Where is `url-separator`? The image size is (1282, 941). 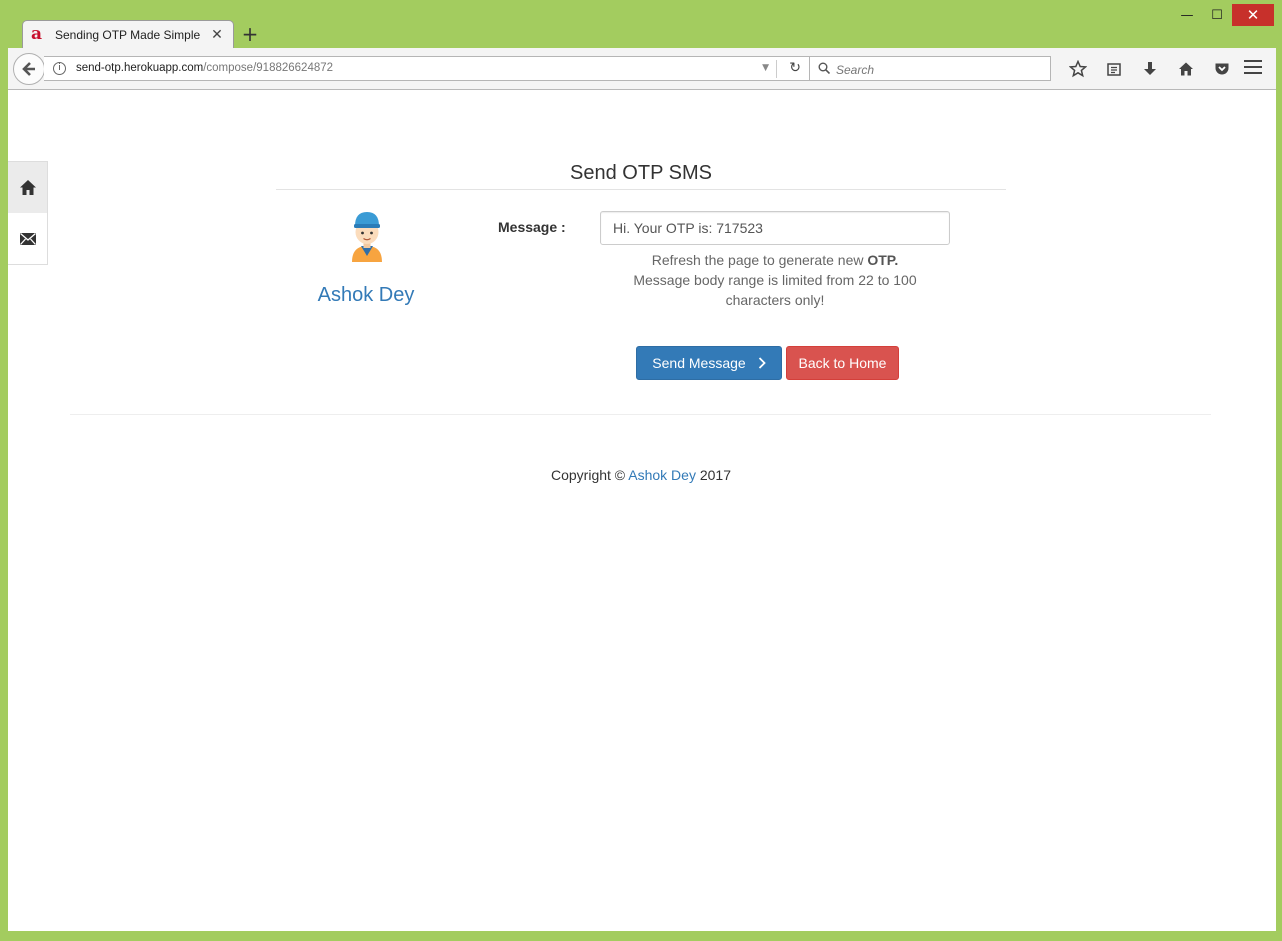
url-separator is located at coordinates (776, 69).